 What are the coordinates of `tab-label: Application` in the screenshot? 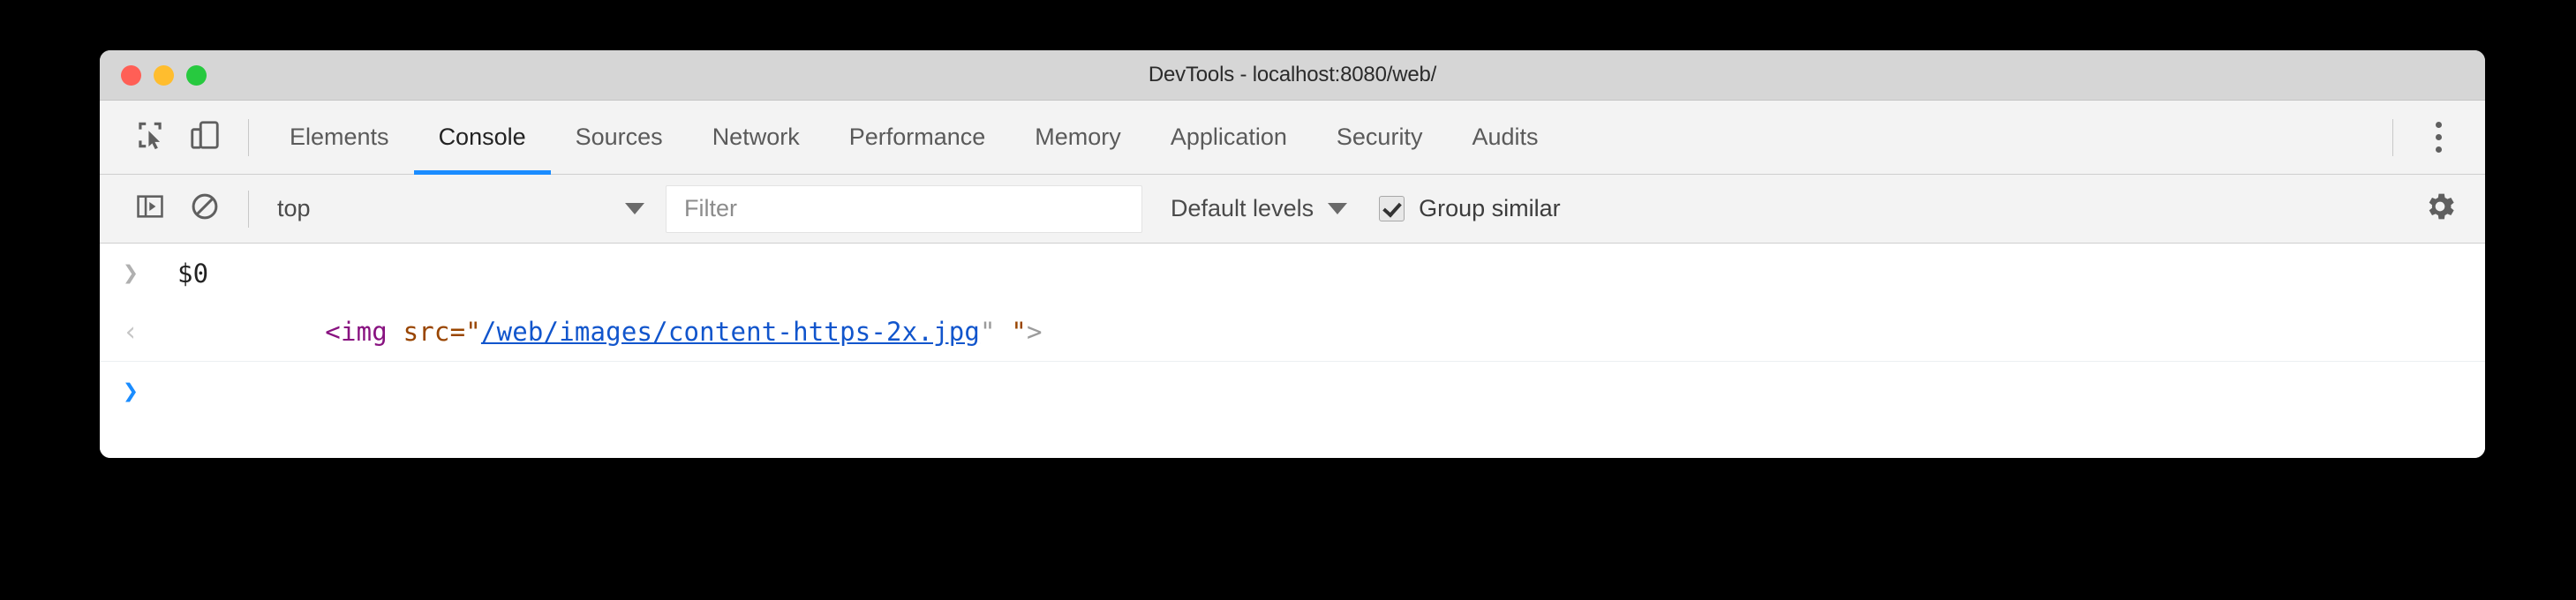 It's located at (1229, 137).